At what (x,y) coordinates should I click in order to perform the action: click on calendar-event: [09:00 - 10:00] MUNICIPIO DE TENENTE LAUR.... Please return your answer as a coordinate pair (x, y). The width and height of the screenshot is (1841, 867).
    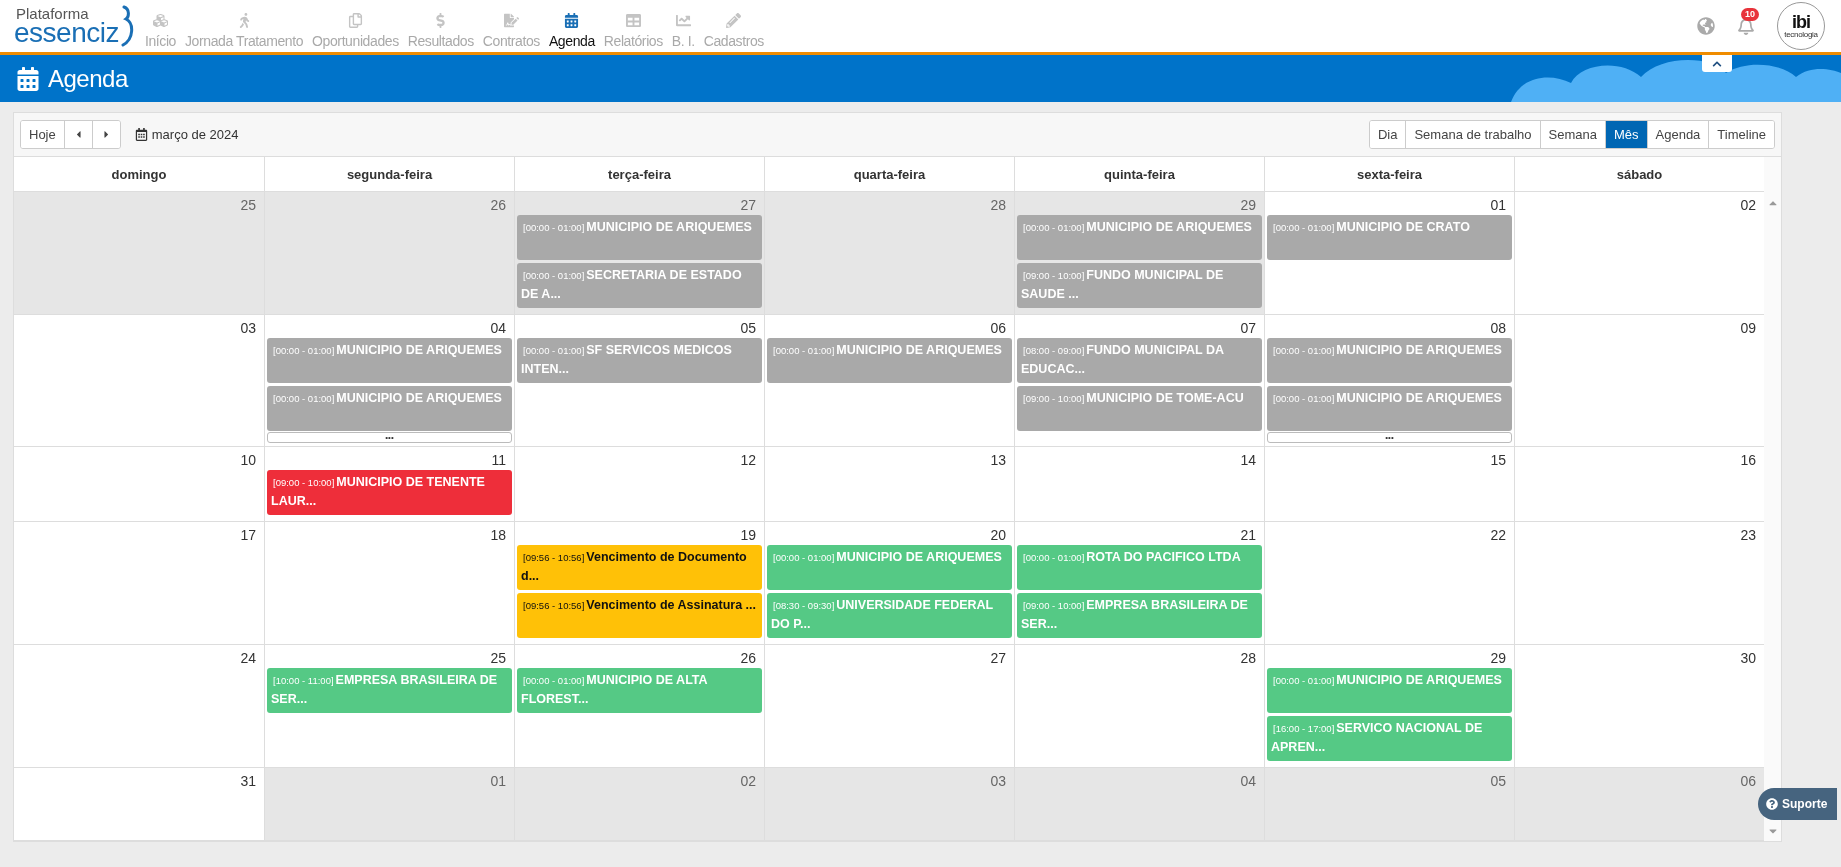
    Looking at the image, I should click on (389, 492).